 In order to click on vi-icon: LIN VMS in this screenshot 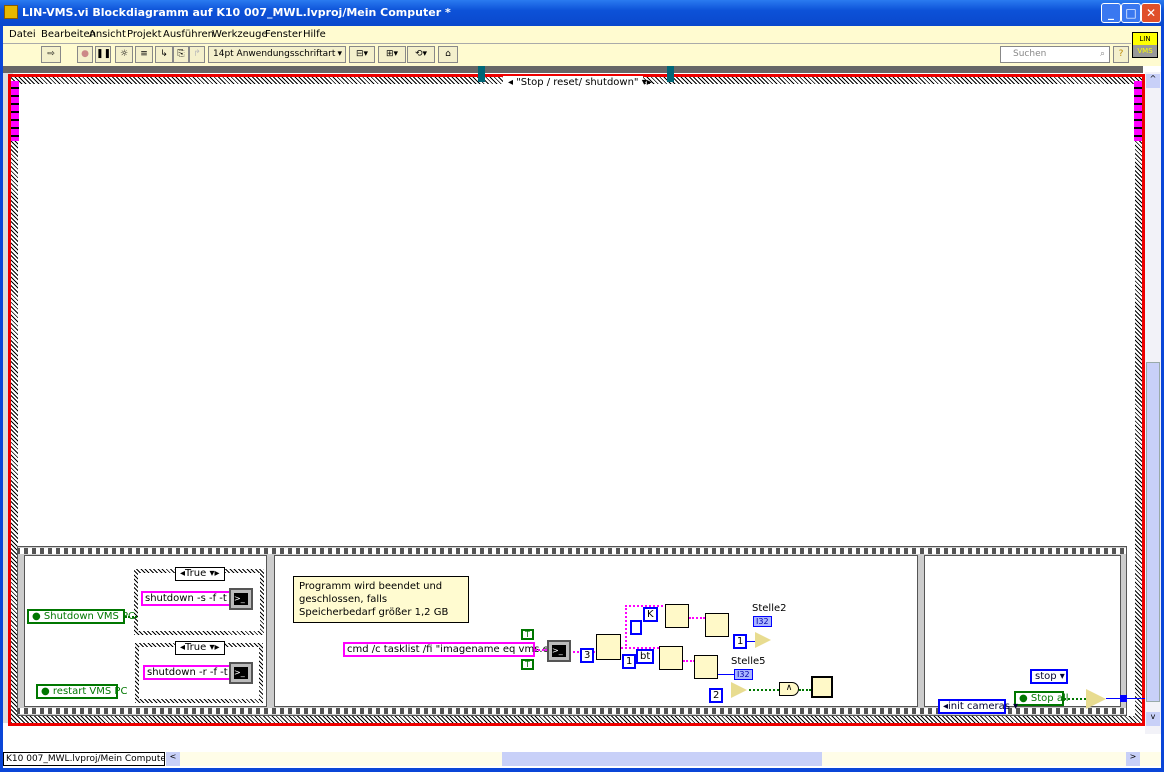, I will do `click(1145, 45)`.